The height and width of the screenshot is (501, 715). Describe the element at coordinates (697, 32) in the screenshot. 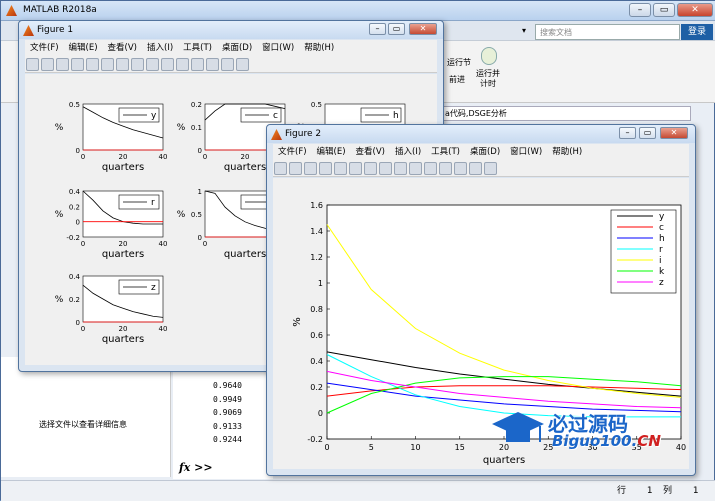

I see `login-button: 登录` at that location.